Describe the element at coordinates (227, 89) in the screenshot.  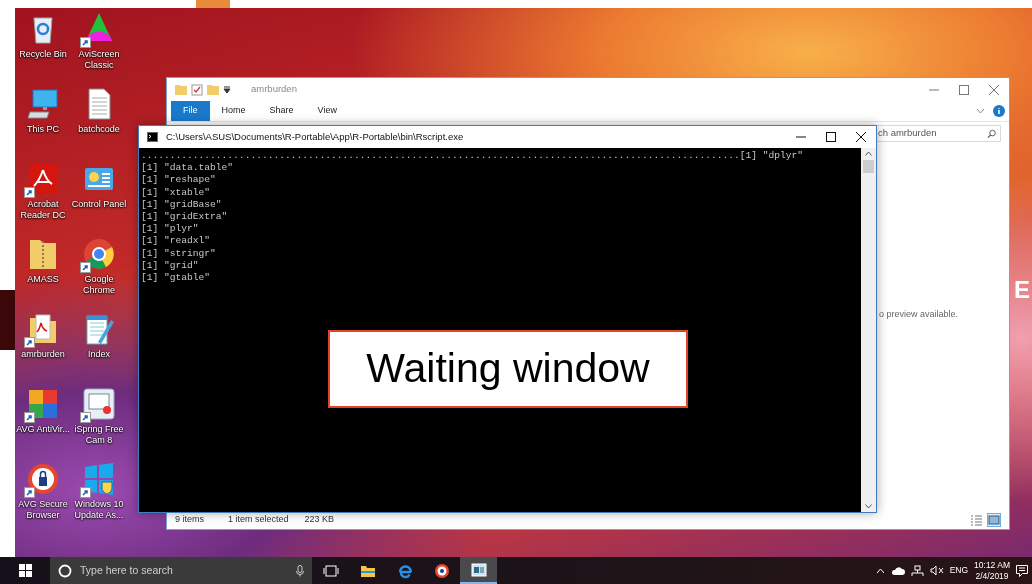
I see `dropdown-icon` at that location.